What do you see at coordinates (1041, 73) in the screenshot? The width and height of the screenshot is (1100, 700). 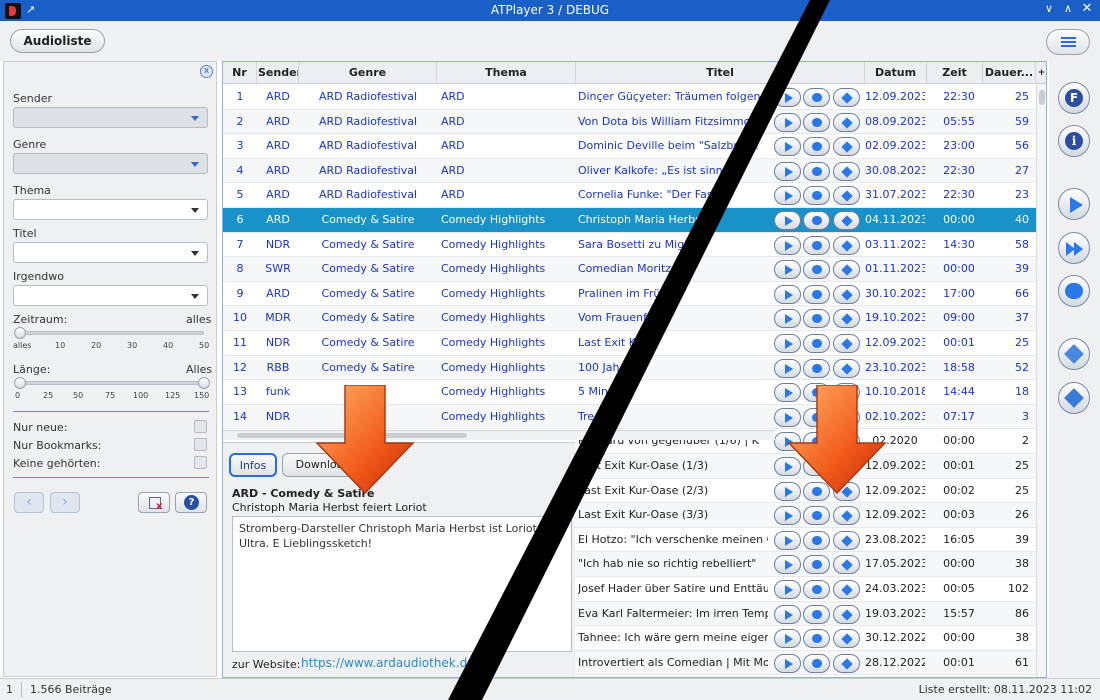 I see `column-menu-icon: +` at bounding box center [1041, 73].